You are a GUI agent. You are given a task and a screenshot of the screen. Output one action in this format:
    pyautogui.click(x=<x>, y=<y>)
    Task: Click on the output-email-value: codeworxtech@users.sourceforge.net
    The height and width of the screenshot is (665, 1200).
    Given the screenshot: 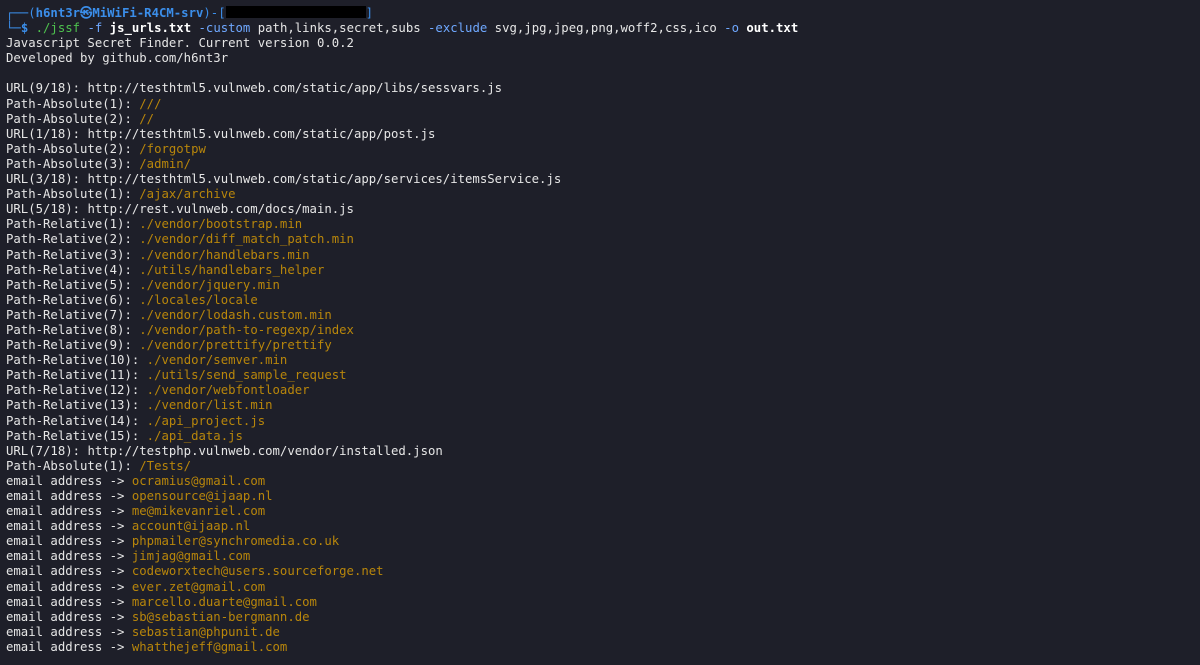 What is the action you would take?
    pyautogui.click(x=257, y=571)
    